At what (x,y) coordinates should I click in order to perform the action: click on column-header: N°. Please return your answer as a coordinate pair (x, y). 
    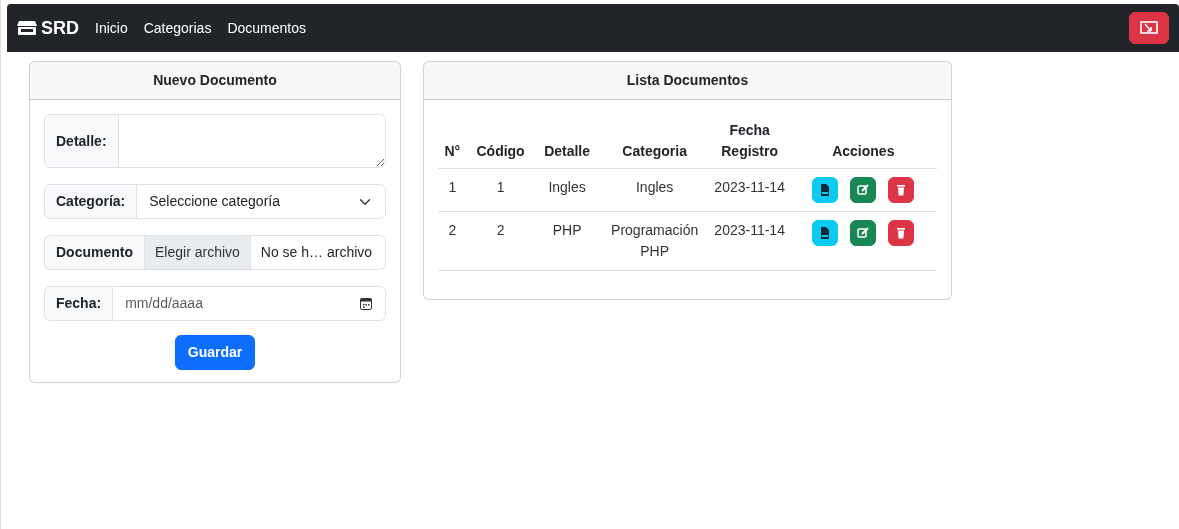
    Looking at the image, I should click on (452, 141).